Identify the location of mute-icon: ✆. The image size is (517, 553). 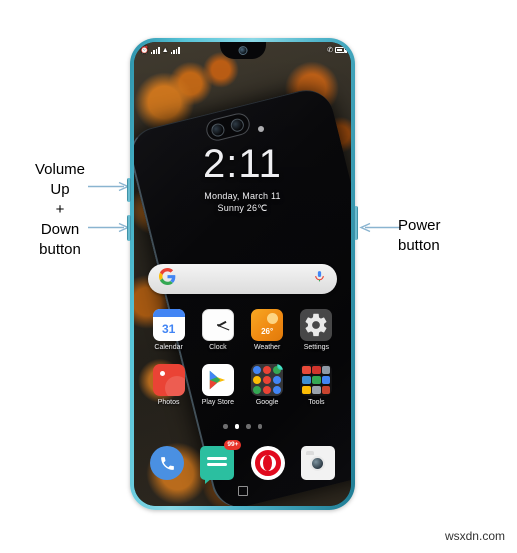
(330, 50).